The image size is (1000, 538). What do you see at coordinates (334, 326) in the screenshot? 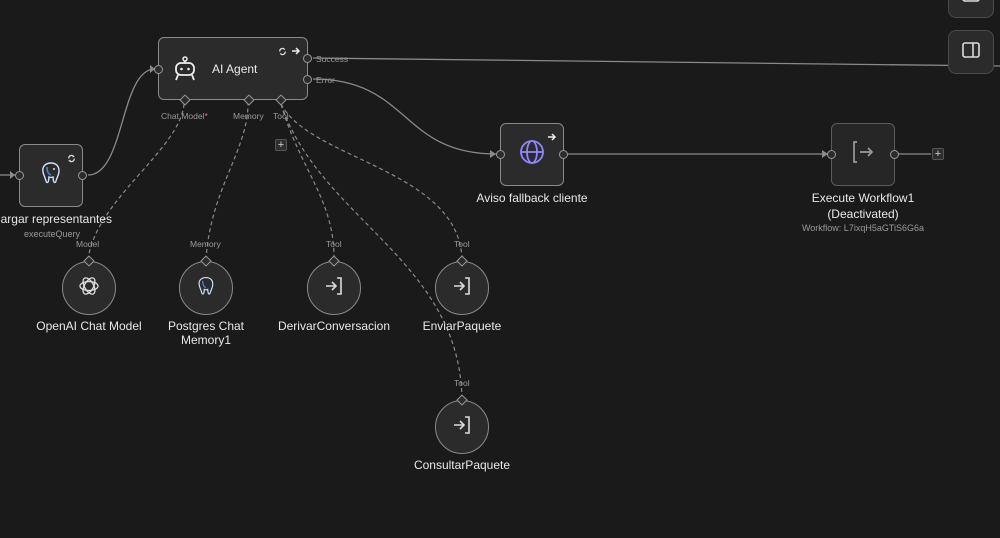
I see `derivar-title: DerivarConversacion` at bounding box center [334, 326].